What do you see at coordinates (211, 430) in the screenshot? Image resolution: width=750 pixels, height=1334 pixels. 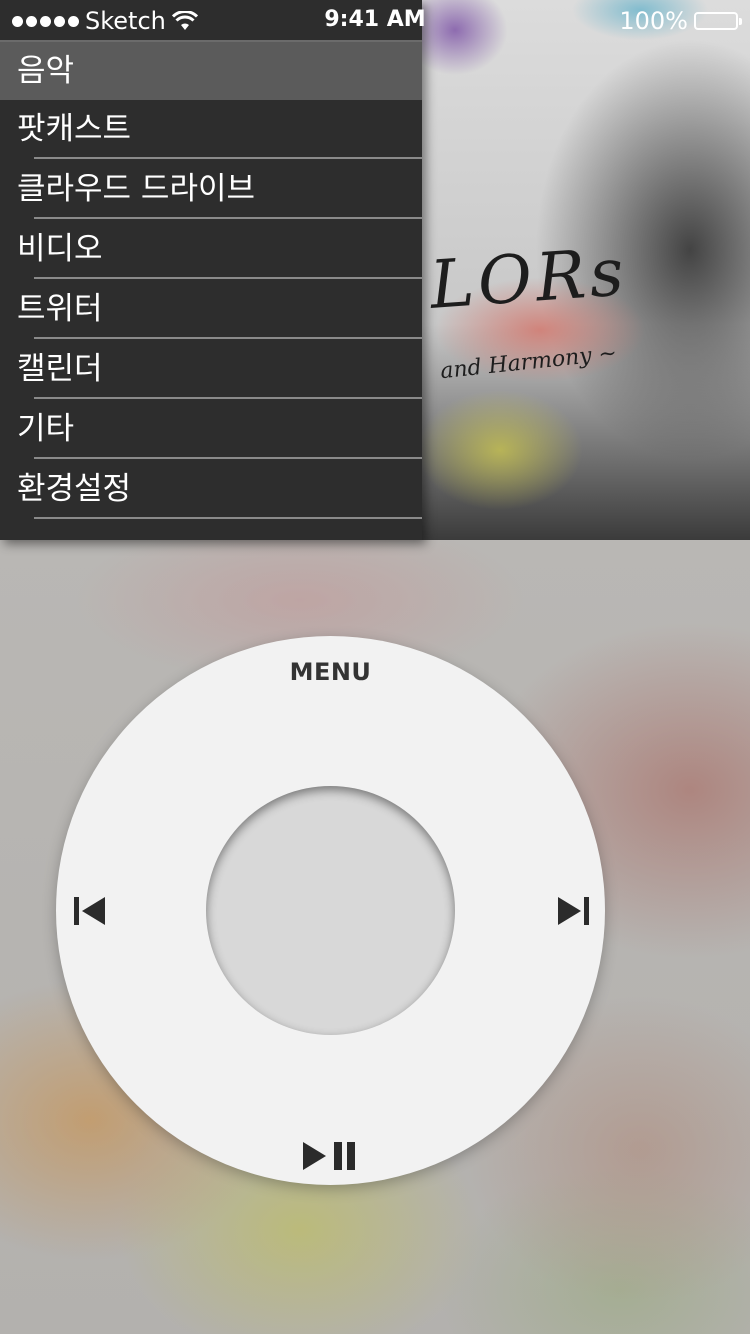 I see `menu-item-etc: 기타` at bounding box center [211, 430].